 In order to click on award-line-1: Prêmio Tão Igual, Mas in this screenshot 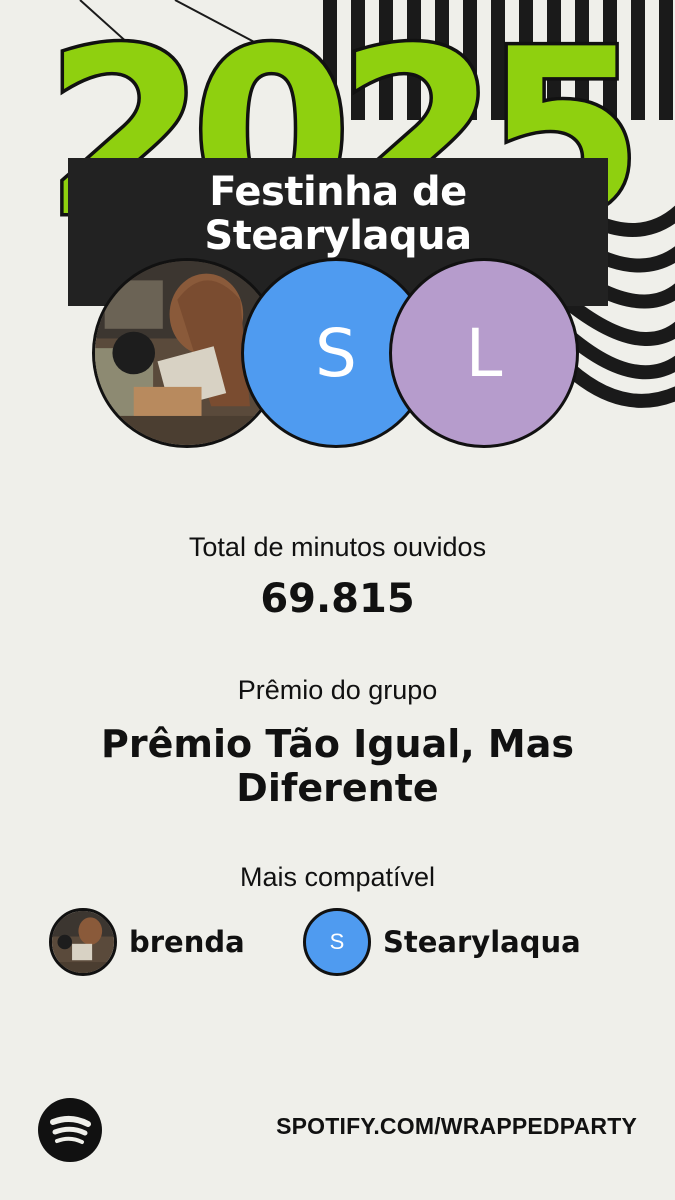, I will do `click(337, 744)`.